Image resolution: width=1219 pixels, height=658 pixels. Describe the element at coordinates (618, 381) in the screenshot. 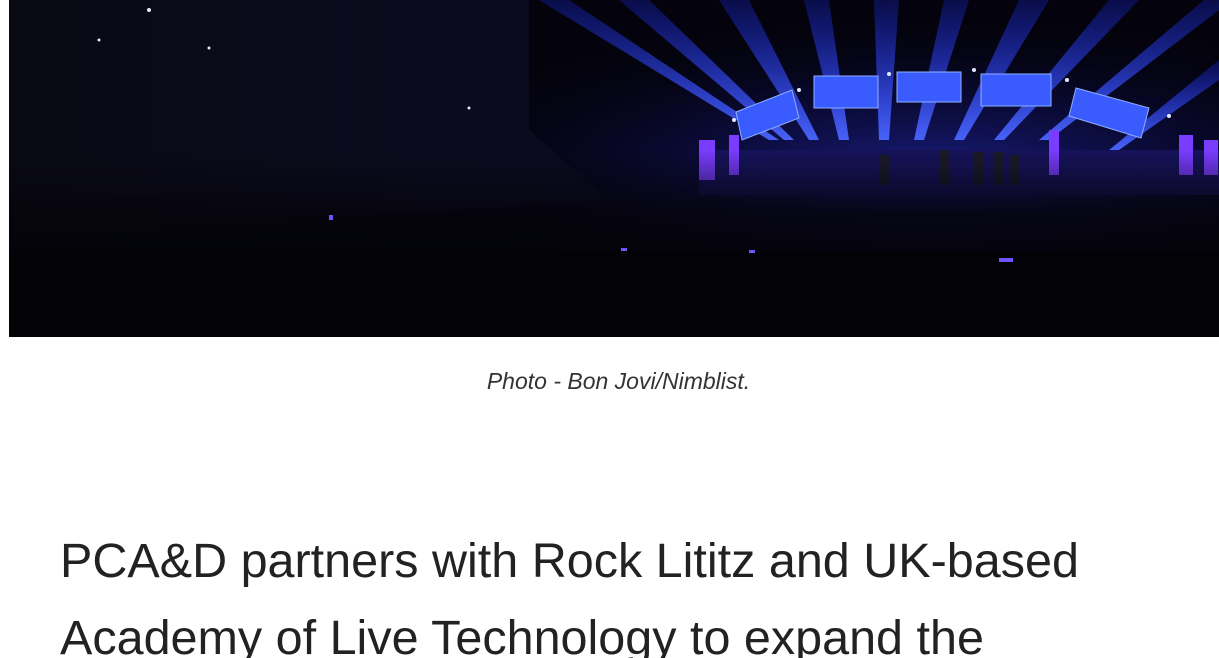

I see `image-caption: Photo - Bon Jovi/Nimblist.` at that location.